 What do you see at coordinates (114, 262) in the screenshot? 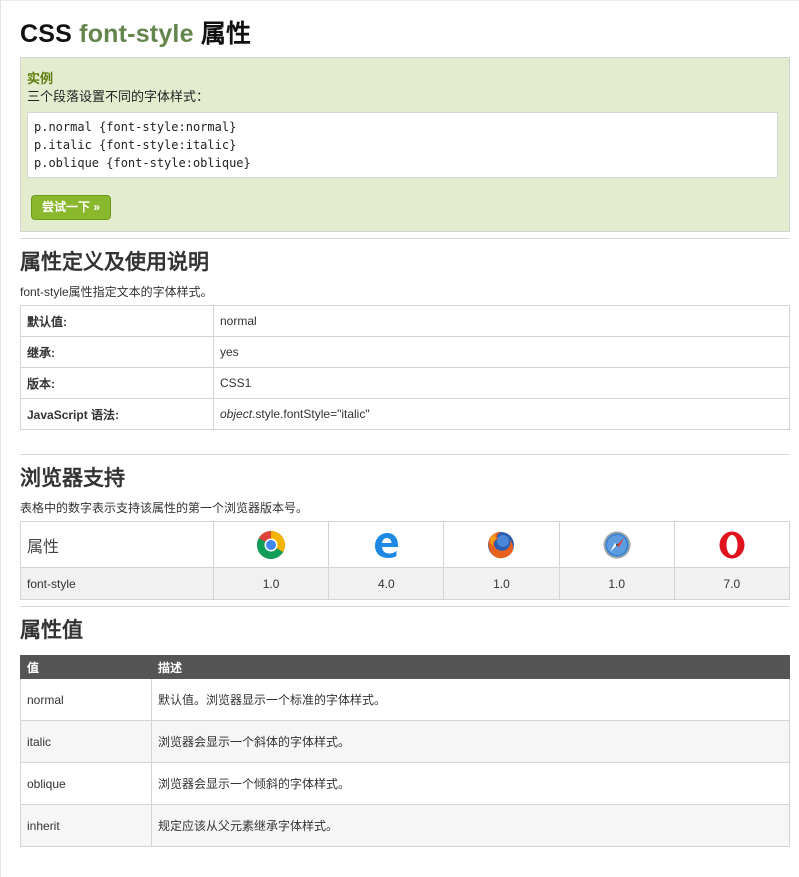
I see `definition-heading: 属性定义及使用说明` at bounding box center [114, 262].